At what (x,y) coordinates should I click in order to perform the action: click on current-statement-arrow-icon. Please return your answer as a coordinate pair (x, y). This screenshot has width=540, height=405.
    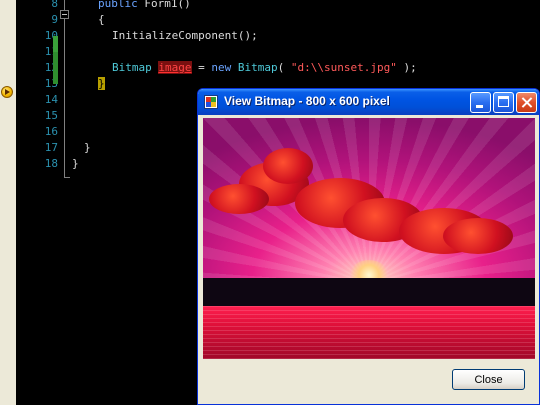
    Looking at the image, I should click on (7, 92).